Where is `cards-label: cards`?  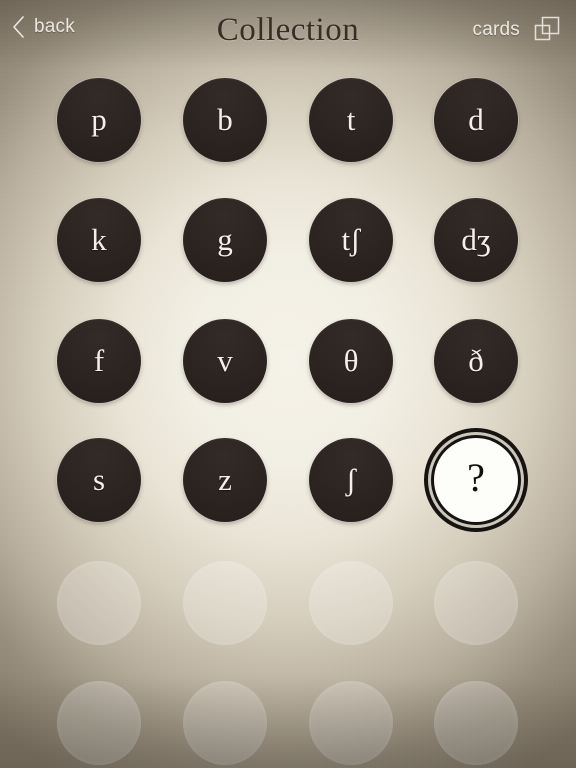
cards-label: cards is located at coordinates (496, 29).